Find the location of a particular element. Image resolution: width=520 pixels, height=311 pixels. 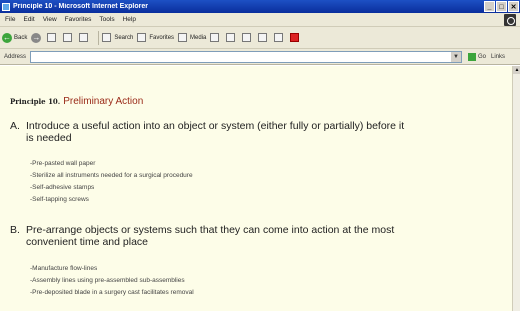

stop-icon is located at coordinates (52, 37).